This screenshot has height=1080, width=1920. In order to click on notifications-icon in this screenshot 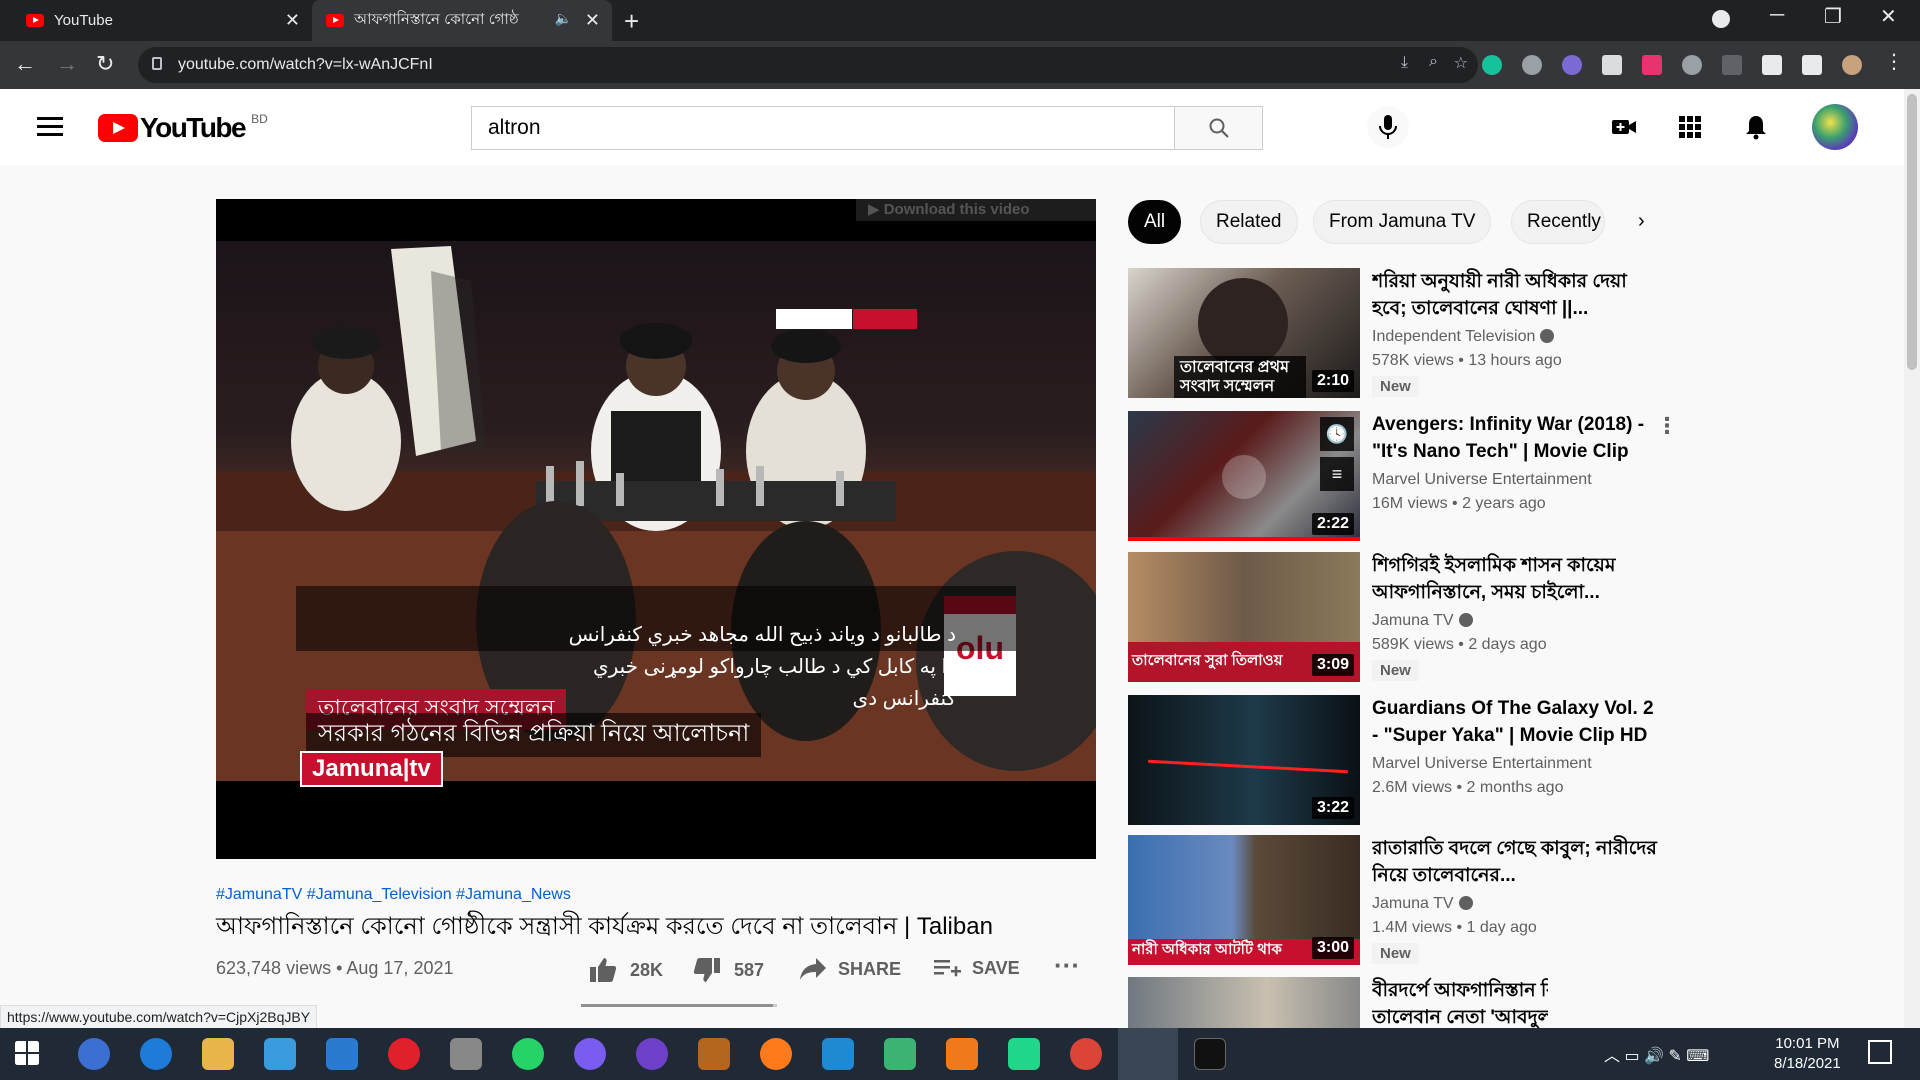, I will do `click(1880, 1052)`.